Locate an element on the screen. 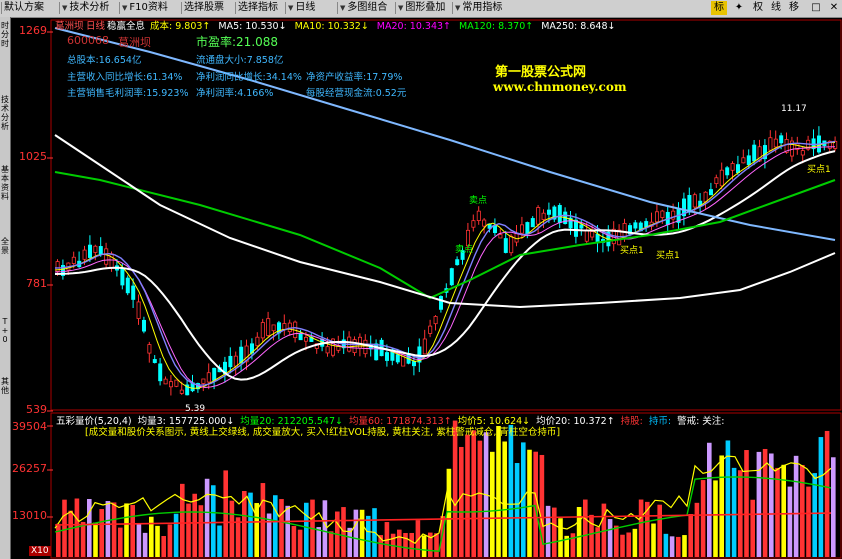  ma-item-4: MA120: 8.370↑ is located at coordinates (496, 26).